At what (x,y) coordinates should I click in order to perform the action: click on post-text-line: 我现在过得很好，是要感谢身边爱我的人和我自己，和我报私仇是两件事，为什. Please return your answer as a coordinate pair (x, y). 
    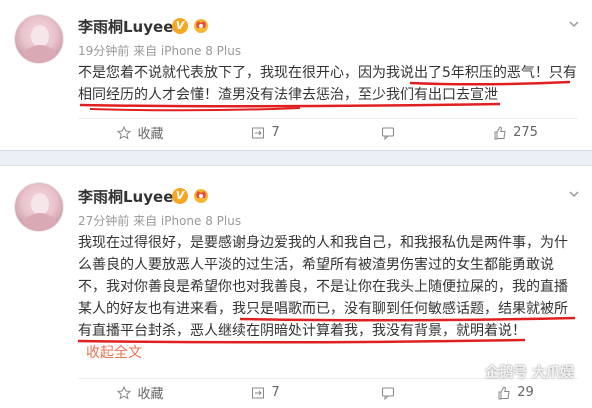
    Looking at the image, I should click on (323, 243).